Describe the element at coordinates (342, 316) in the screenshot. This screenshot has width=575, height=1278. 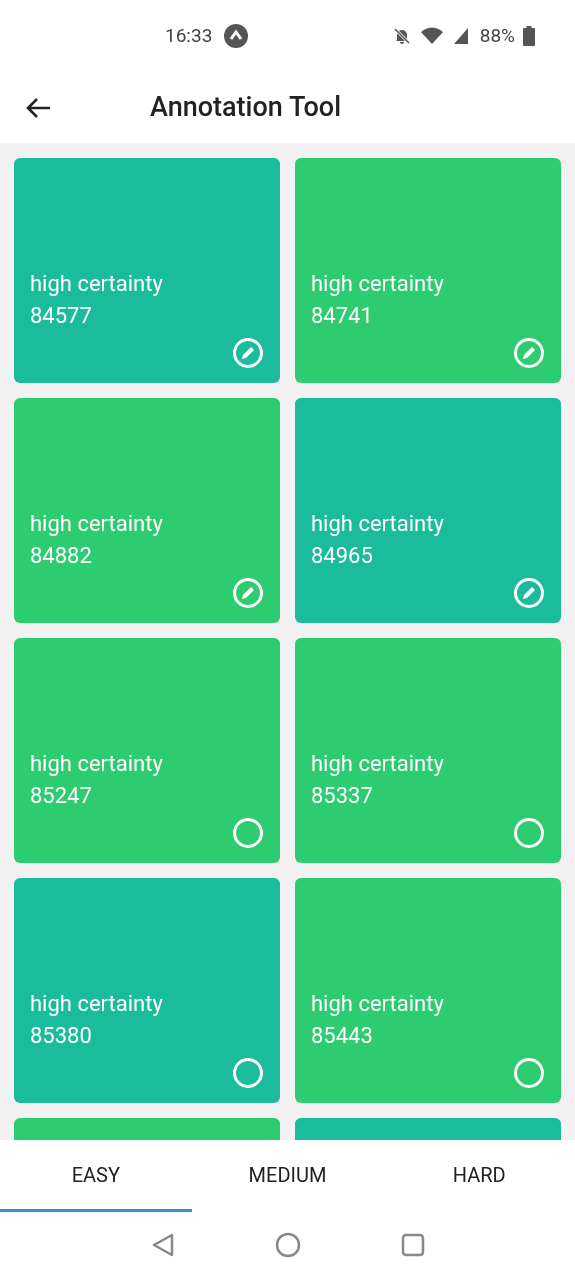
I see `item-id: 84741` at that location.